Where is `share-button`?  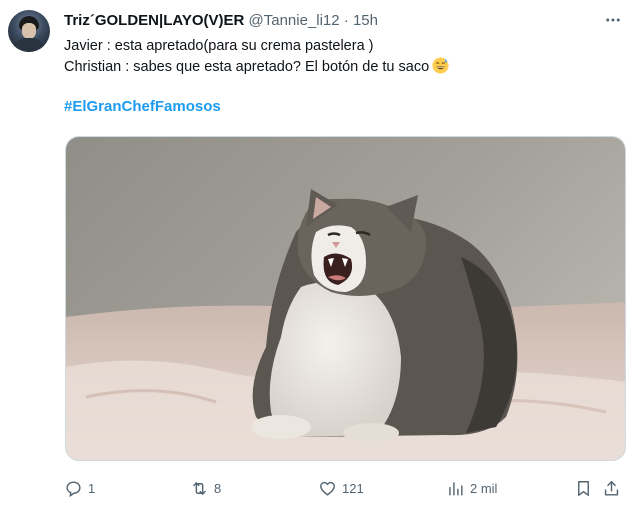
share-button is located at coordinates (611, 488).